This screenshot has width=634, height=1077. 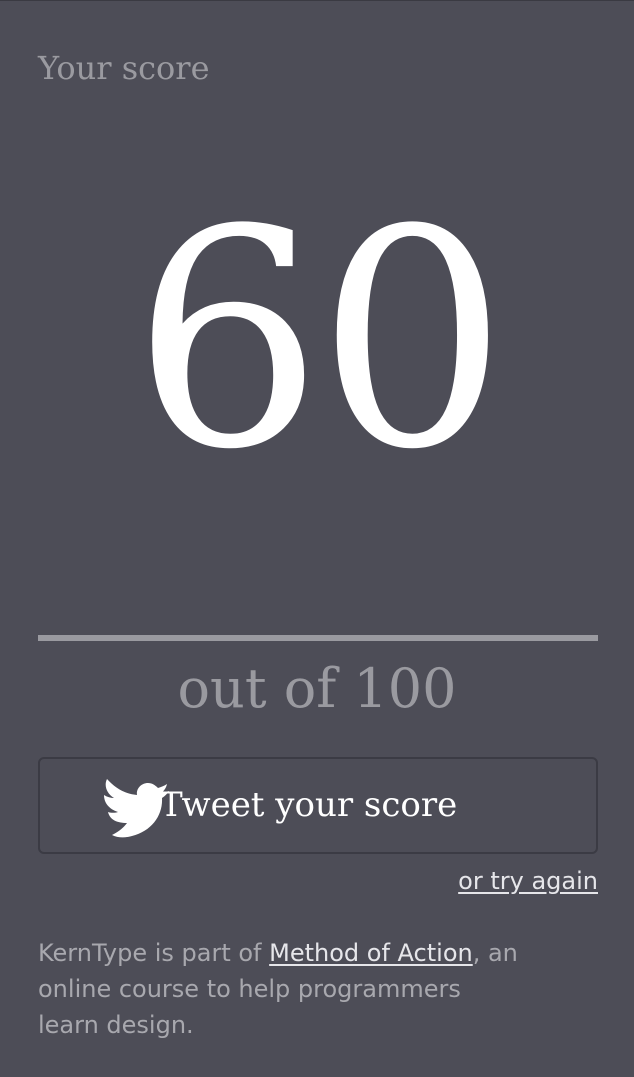 I want to click on score-label: Your score, so click(x=124, y=68).